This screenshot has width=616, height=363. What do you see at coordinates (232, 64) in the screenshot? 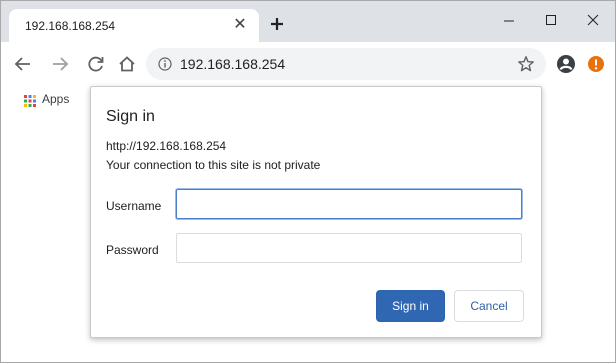
I see `address-text: 192.168.168.254` at bounding box center [232, 64].